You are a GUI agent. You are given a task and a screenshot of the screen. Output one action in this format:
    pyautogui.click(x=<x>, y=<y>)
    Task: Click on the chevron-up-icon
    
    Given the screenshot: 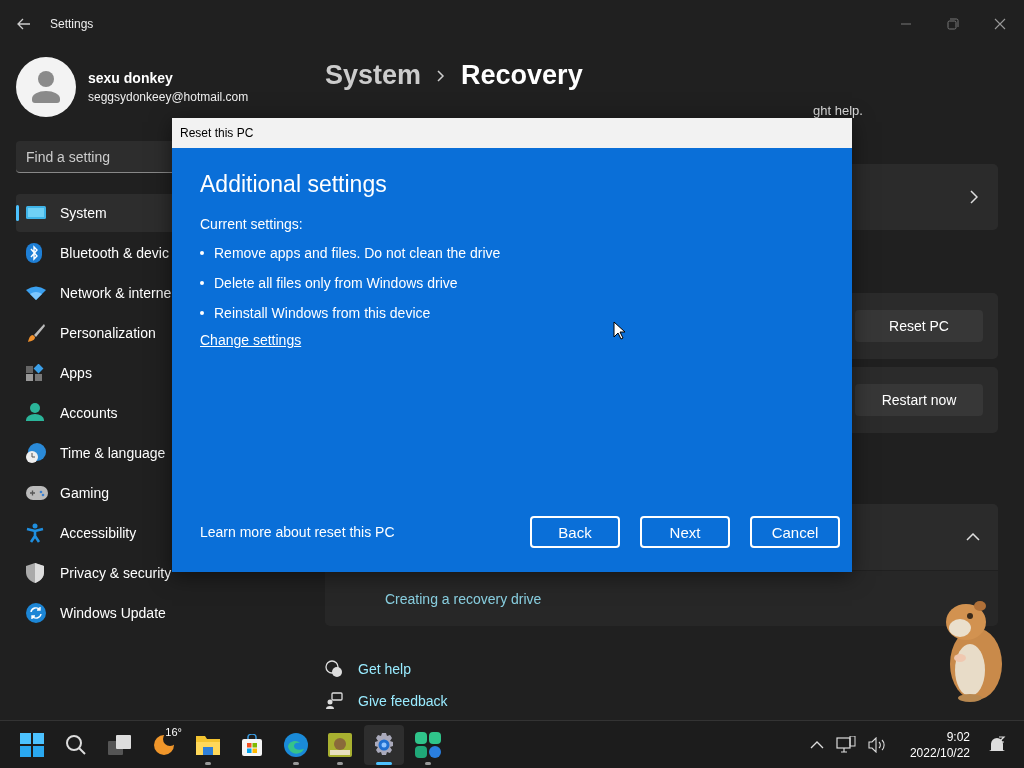 What is the action you would take?
    pyautogui.click(x=816, y=744)
    